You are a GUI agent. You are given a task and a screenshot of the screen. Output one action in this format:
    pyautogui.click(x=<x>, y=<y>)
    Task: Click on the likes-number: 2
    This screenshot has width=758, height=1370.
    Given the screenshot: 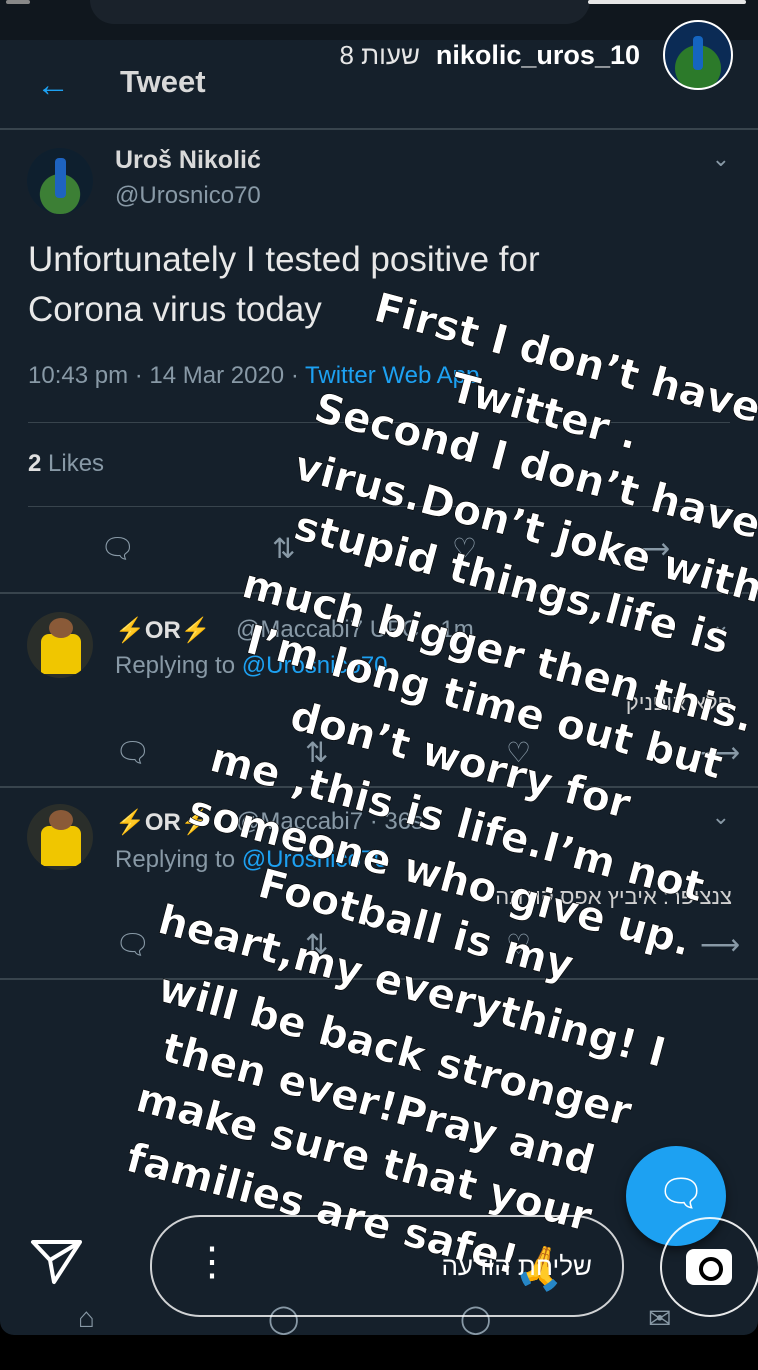 What is the action you would take?
    pyautogui.click(x=34, y=463)
    